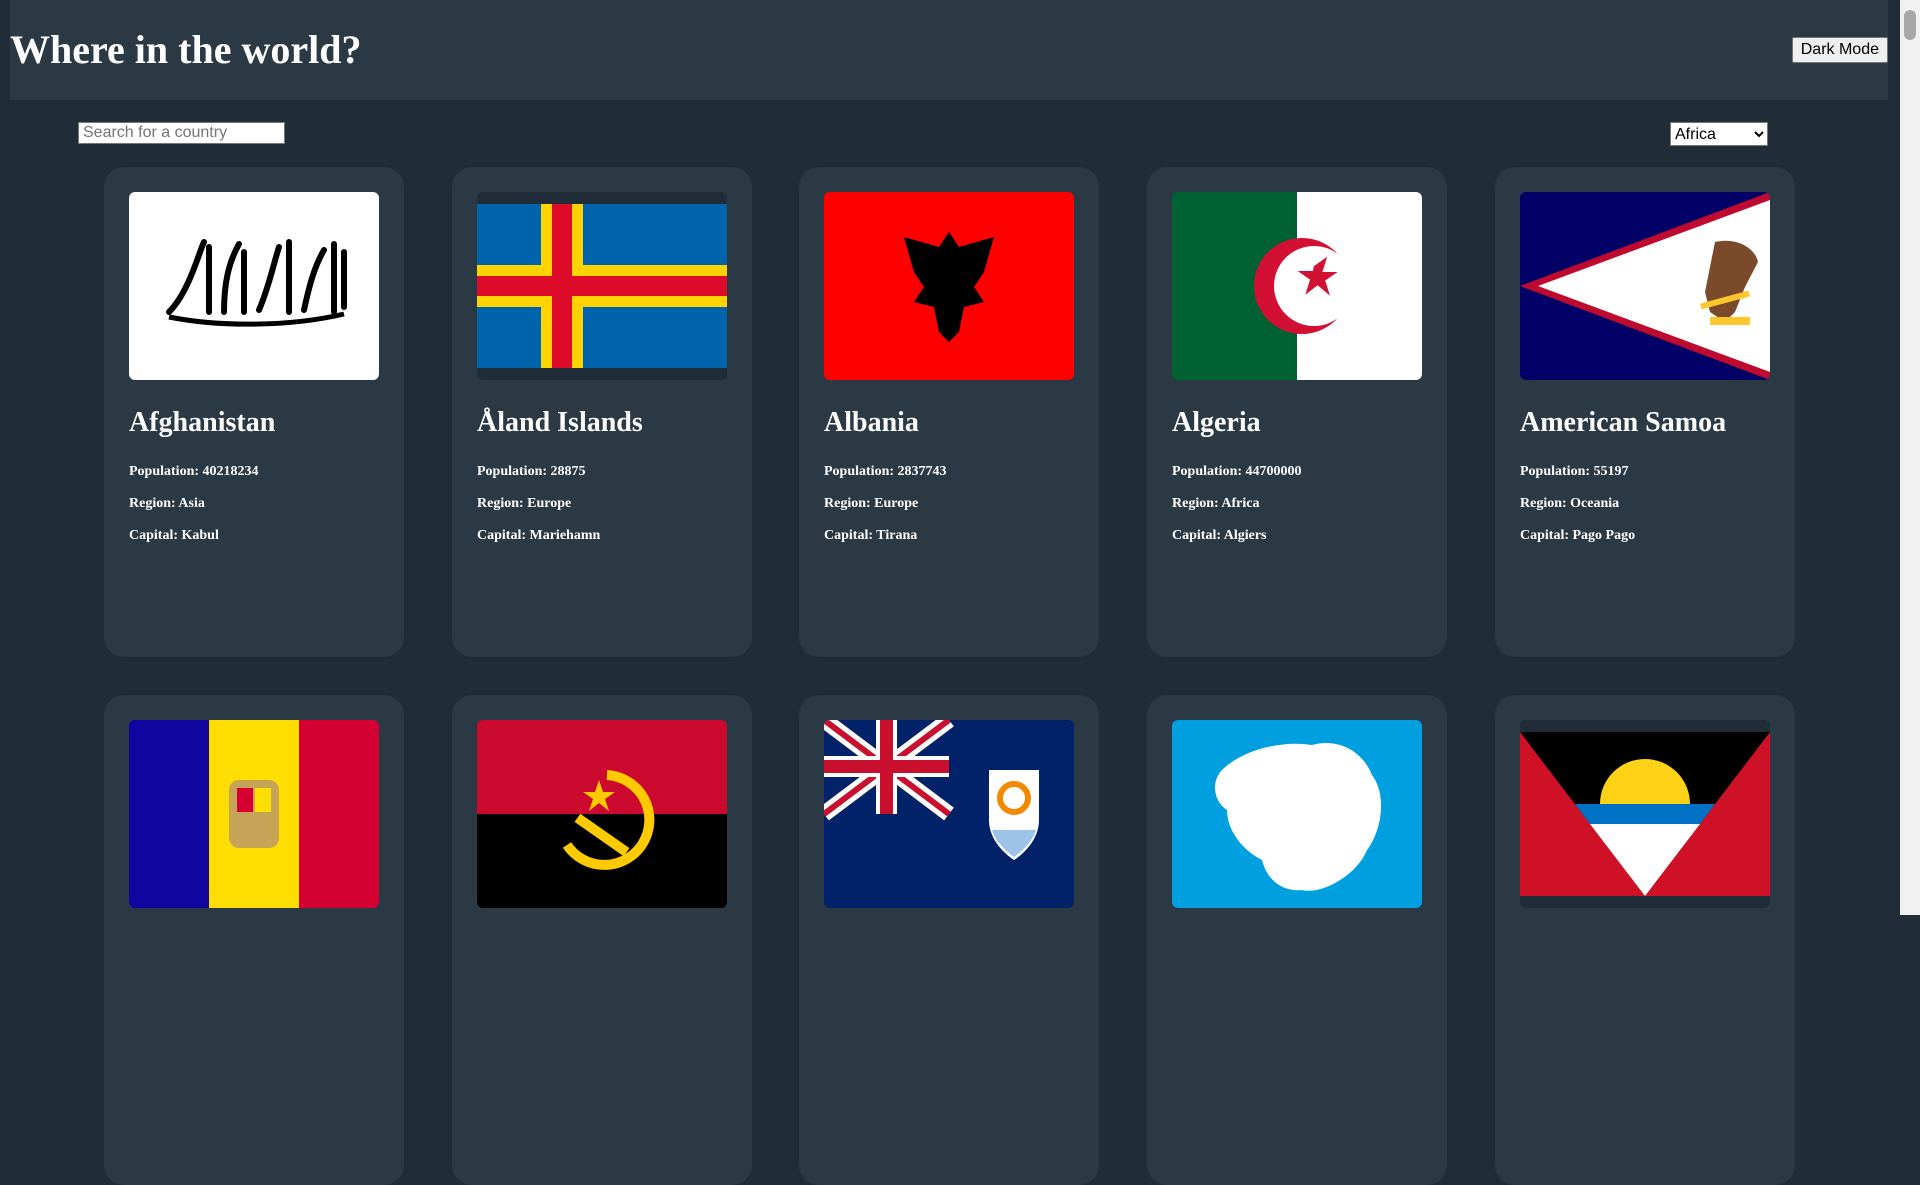 Image resolution: width=1920 pixels, height=1185 pixels. I want to click on algeria-flag-icon, so click(1297, 286).